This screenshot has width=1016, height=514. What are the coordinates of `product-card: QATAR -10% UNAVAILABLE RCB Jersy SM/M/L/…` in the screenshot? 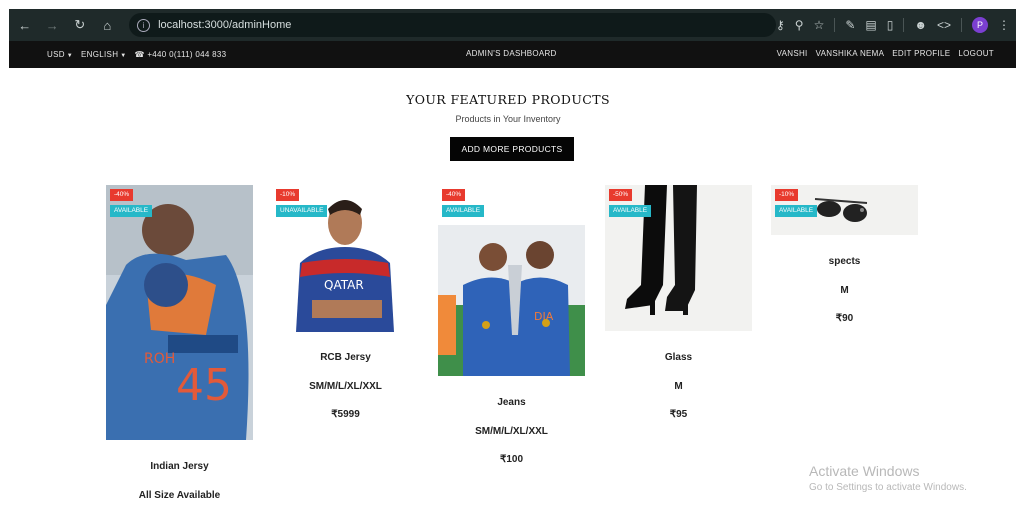 It's located at (345, 302).